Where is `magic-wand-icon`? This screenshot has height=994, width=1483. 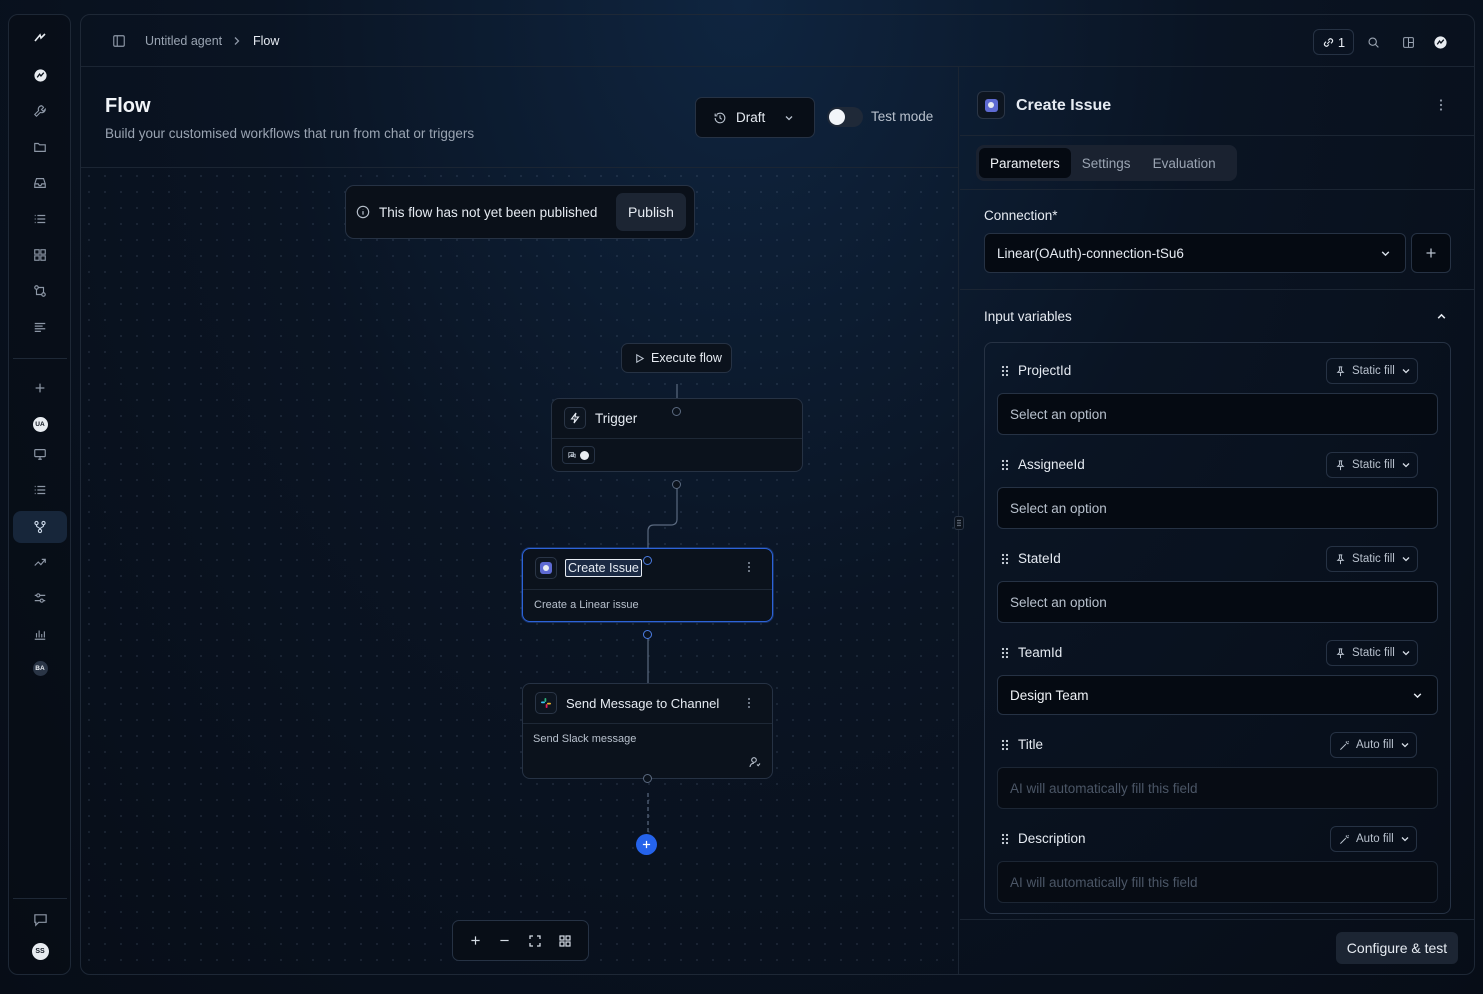 magic-wand-icon is located at coordinates (1344, 839).